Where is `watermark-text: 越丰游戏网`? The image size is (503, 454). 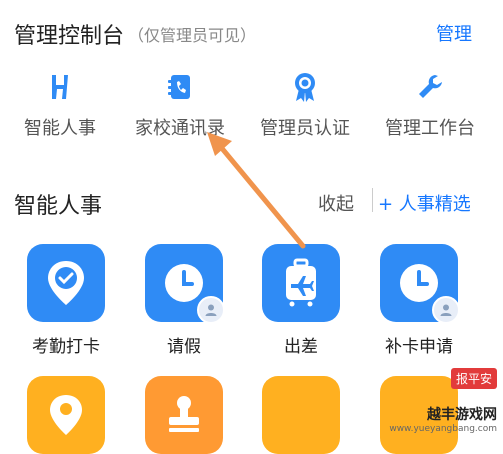 watermark-text: 越丰游戏网 is located at coordinates (462, 415).